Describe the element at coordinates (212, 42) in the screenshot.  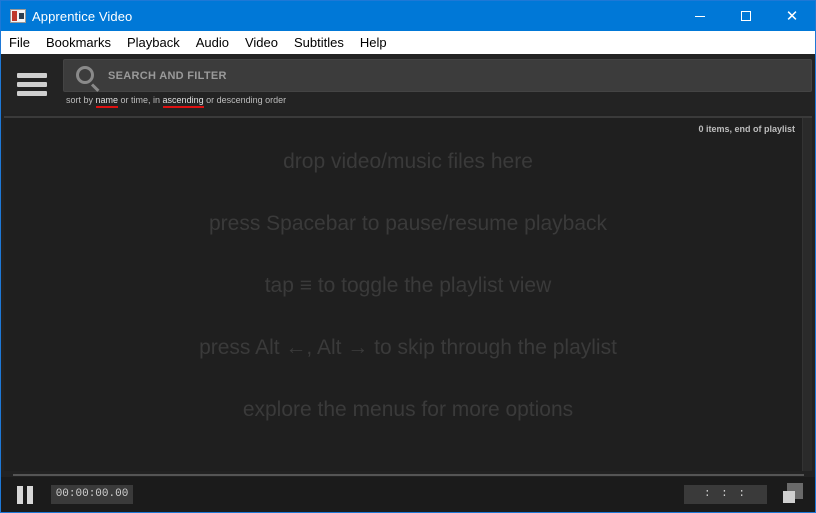
I see `menu-audio: Audio` at that location.